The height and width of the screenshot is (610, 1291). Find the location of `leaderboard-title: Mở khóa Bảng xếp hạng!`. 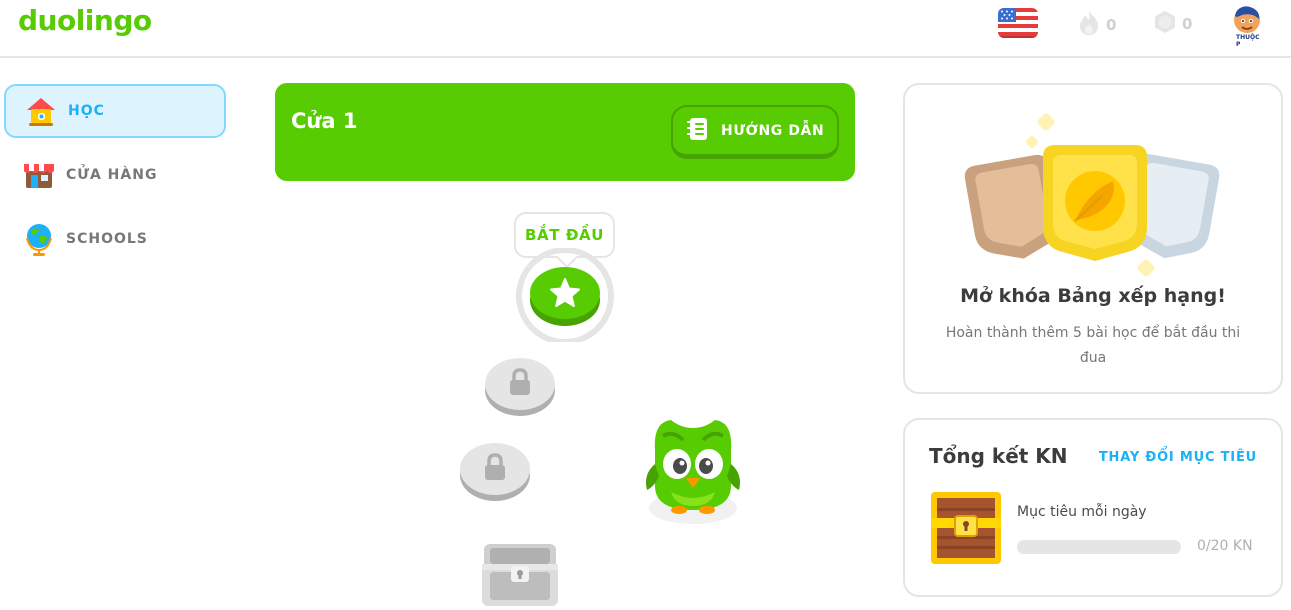

leaderboard-title: Mở khóa Bảng xếp hạng! is located at coordinates (1093, 296).